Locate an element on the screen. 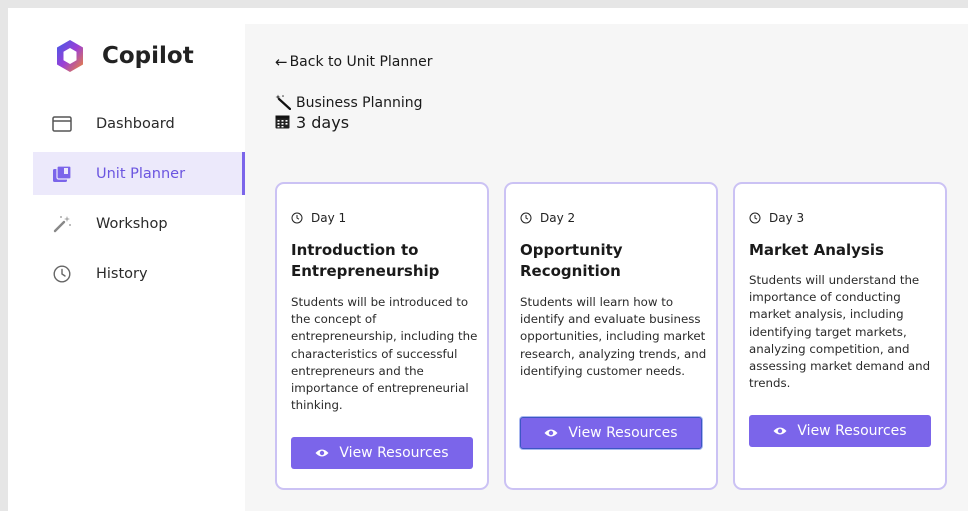  unit-topic: Business Planning is located at coordinates (349, 102).